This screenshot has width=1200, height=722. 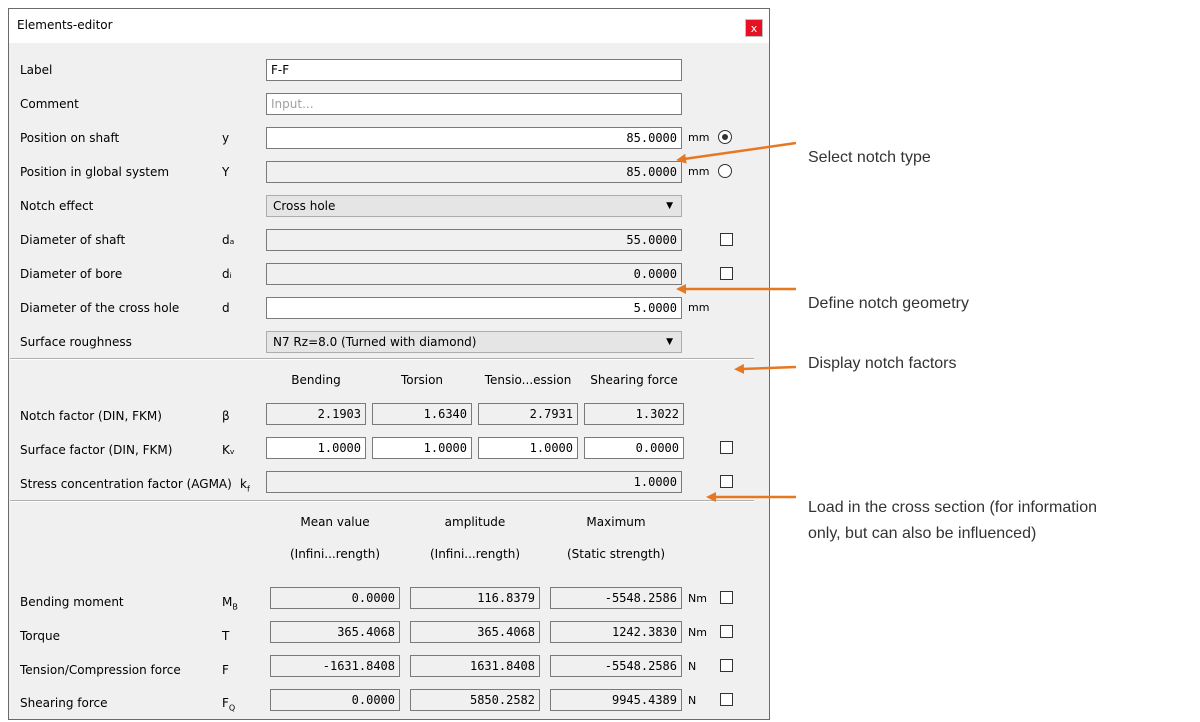 I want to click on annotation-display-factors: Display notch factors, so click(x=882, y=363).